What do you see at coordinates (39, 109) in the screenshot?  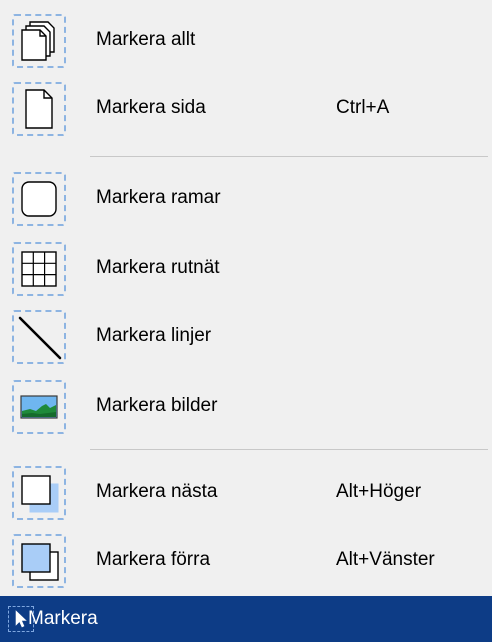 I see `page-icon` at bounding box center [39, 109].